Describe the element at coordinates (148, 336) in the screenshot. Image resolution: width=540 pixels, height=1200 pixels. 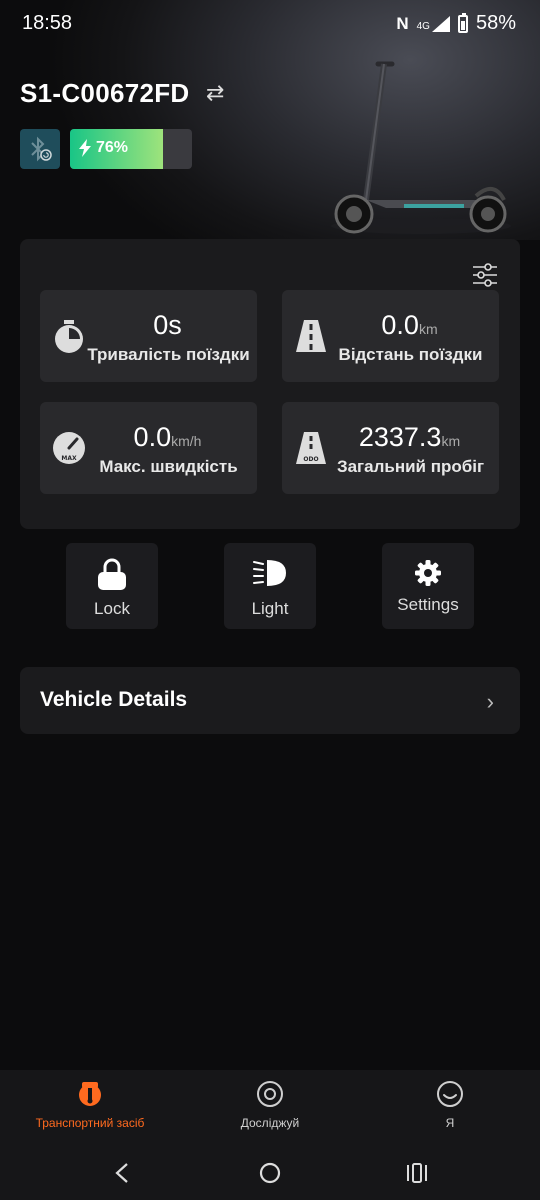
I see `stat-card-trip-duration: 0s Тривалість поїздки` at that location.